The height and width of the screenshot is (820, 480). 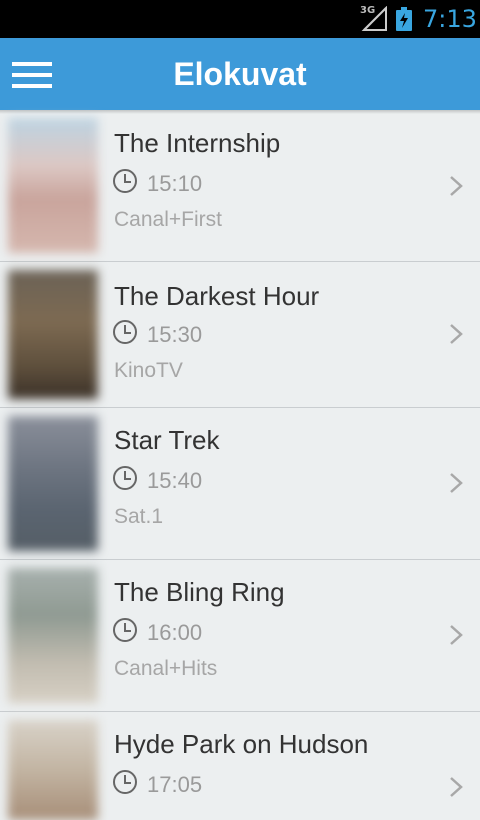 What do you see at coordinates (241, 744) in the screenshot?
I see `movie-title: Hyde Park on Hudson` at bounding box center [241, 744].